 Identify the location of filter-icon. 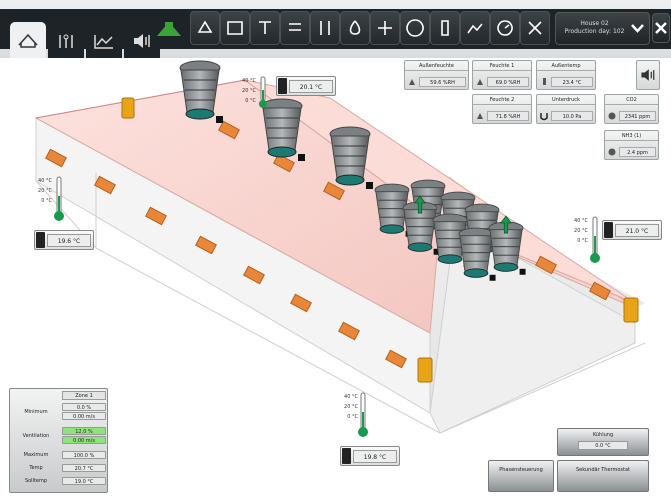
(355, 27).